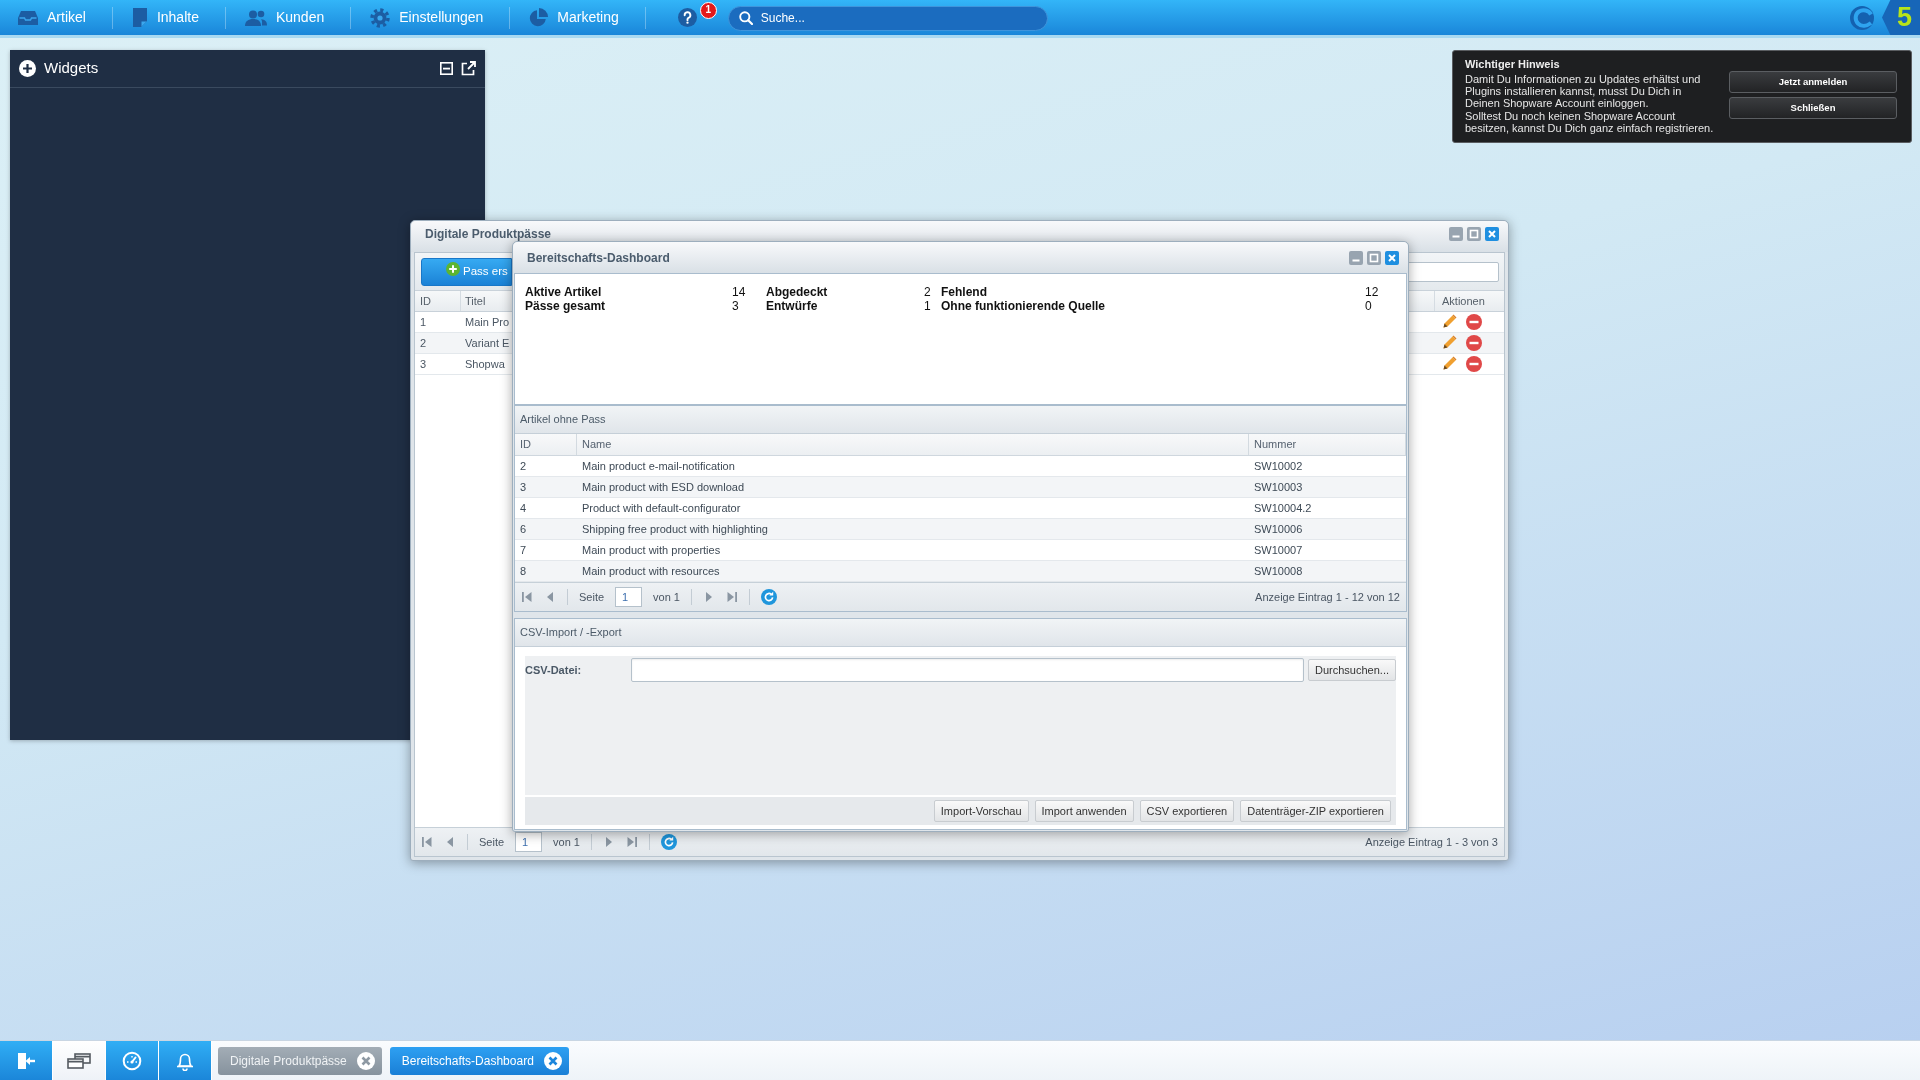 Image resolution: width=1920 pixels, height=1080 pixels. I want to click on stat-label: Pässe gesamt, so click(566, 306).